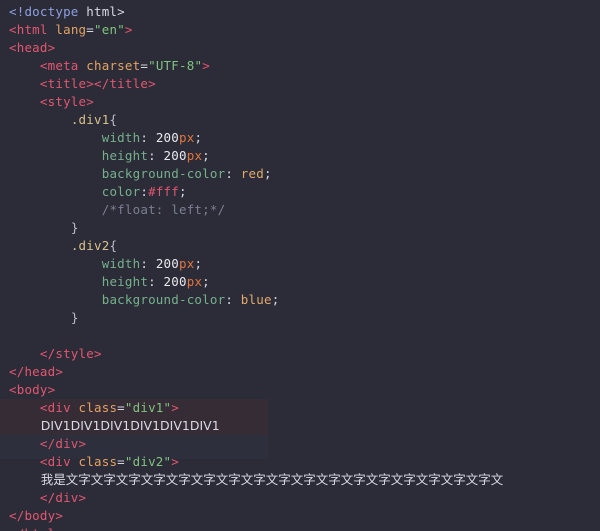 This screenshot has width=600, height=531. What do you see at coordinates (113, 245) in the screenshot?
I see `token-brace-open: {` at bounding box center [113, 245].